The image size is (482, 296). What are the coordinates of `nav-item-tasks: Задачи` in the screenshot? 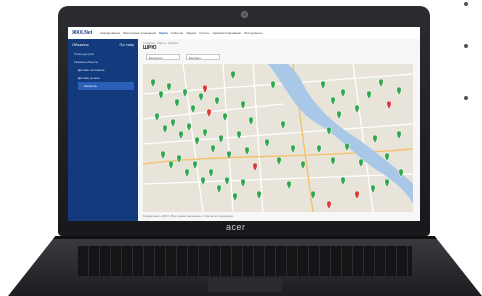 It's located at (191, 33).